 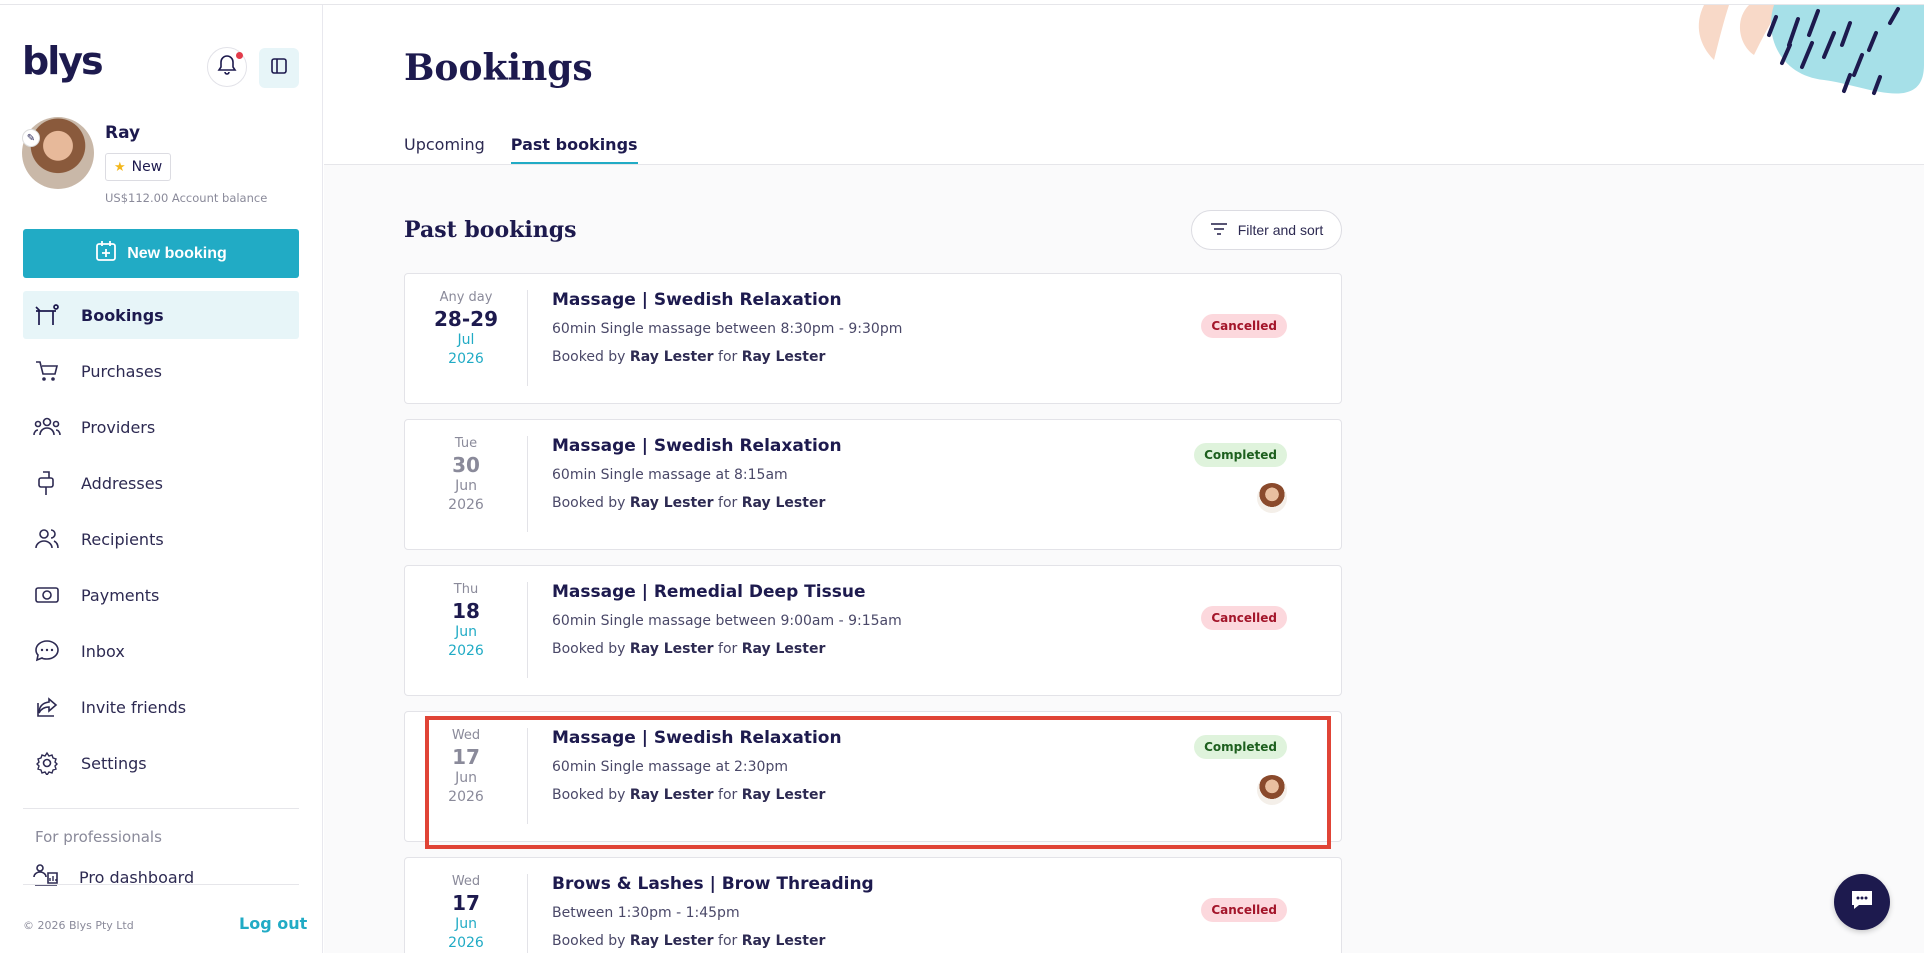 I want to click on for-professionals-heading: For professionals, so click(x=98, y=837).